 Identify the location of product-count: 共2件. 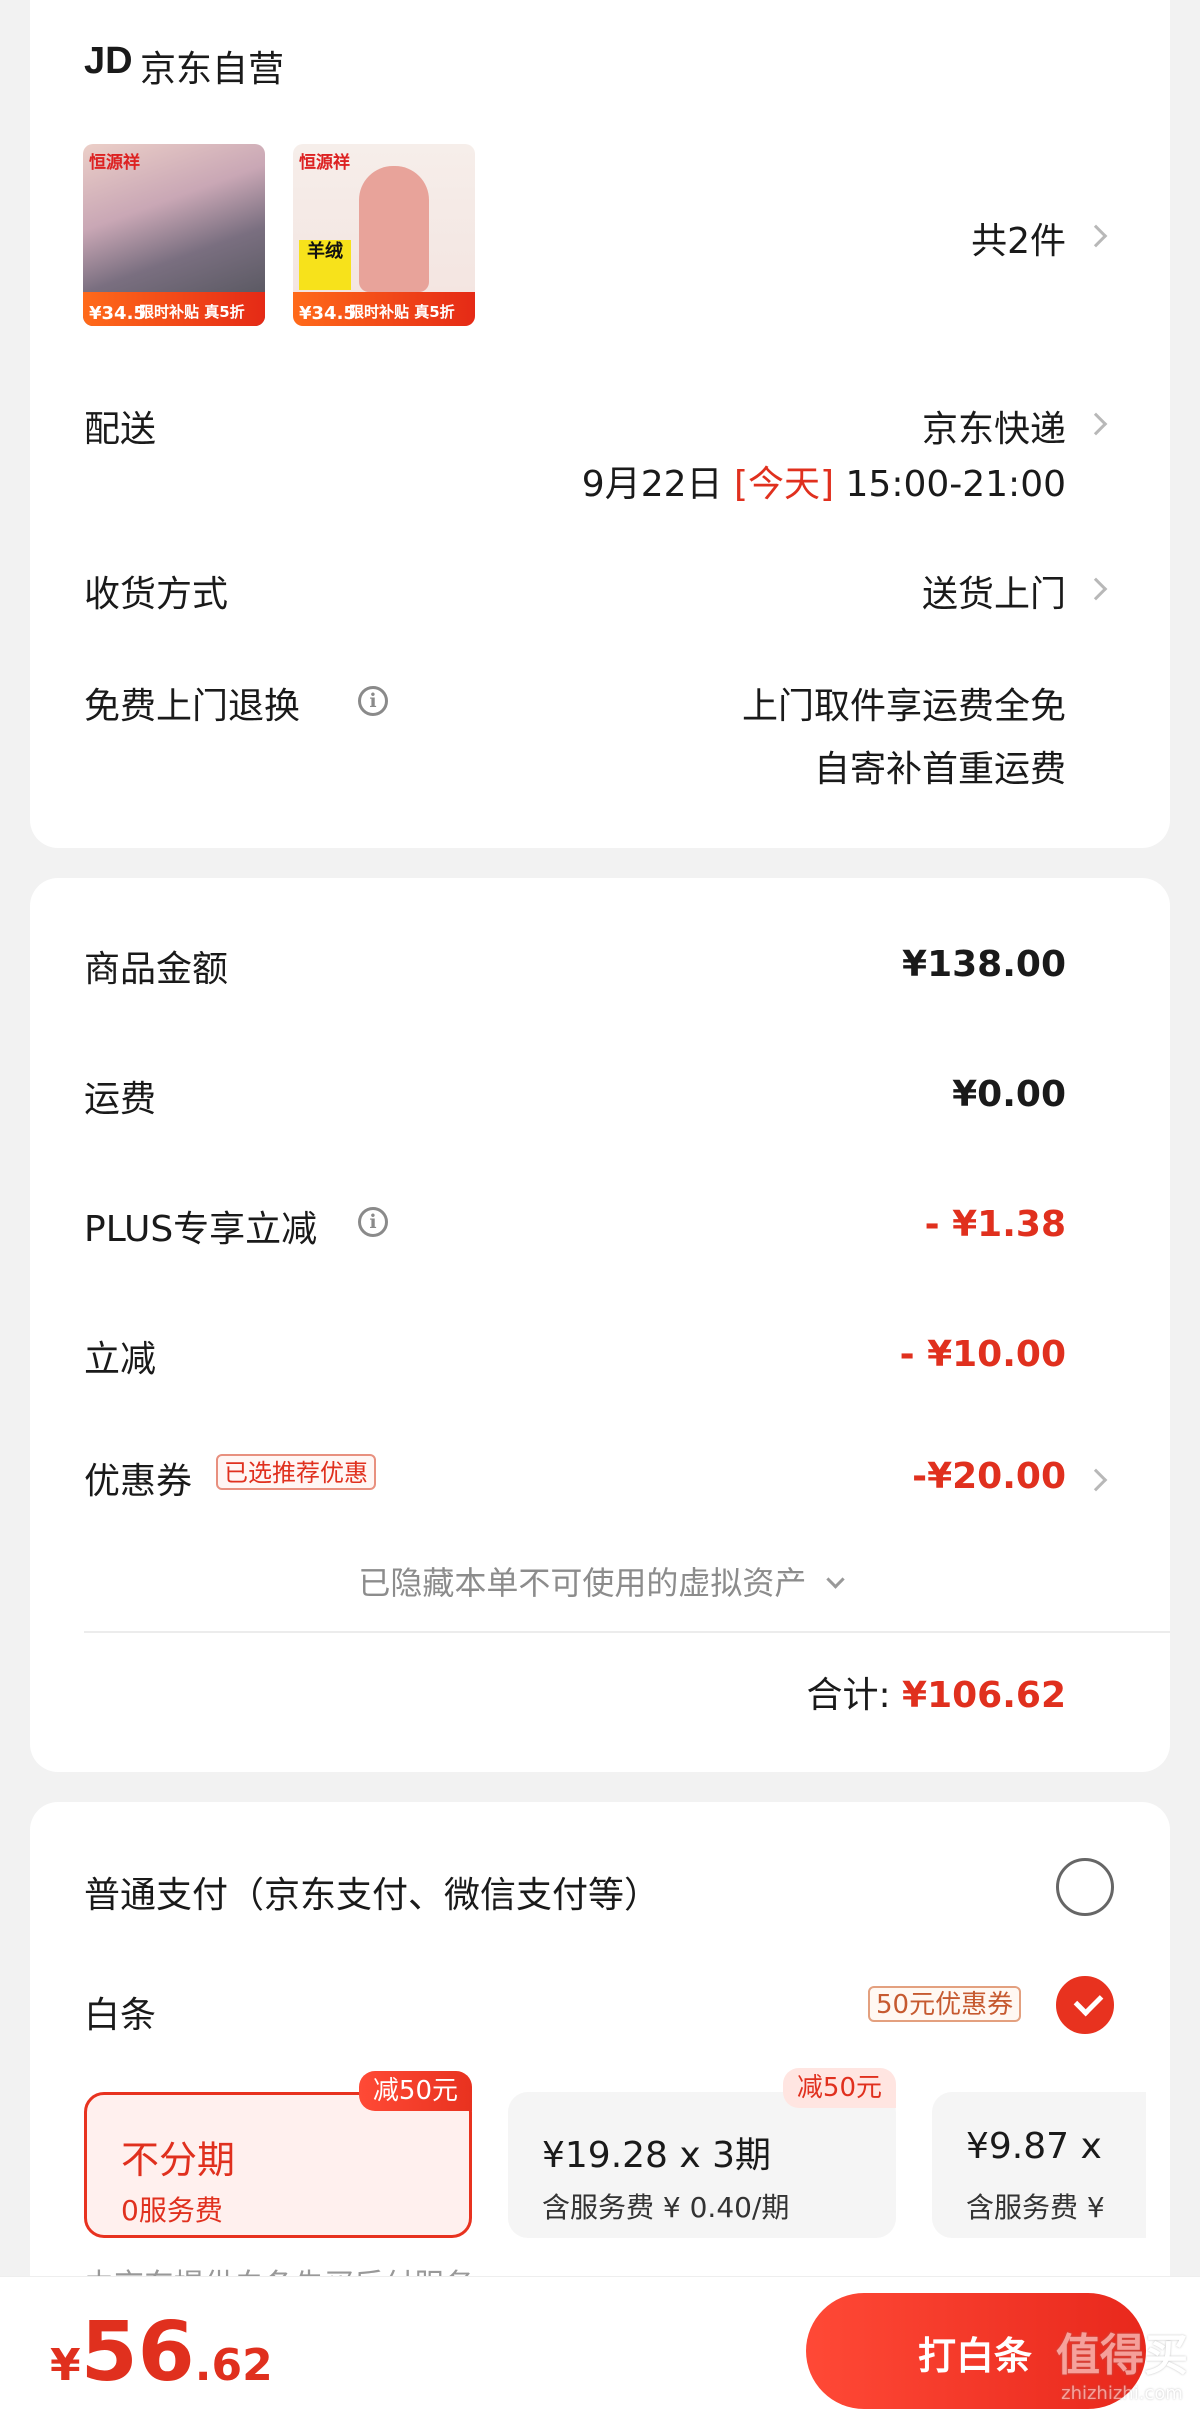
(1018, 238).